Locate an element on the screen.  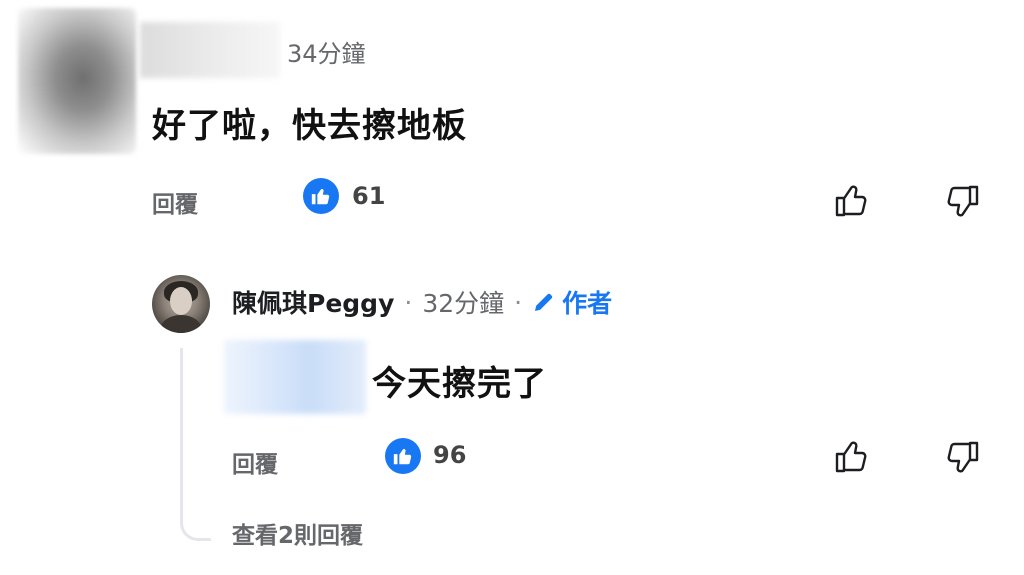
view-replies-link: 查看2則回覆 is located at coordinates (297, 533).